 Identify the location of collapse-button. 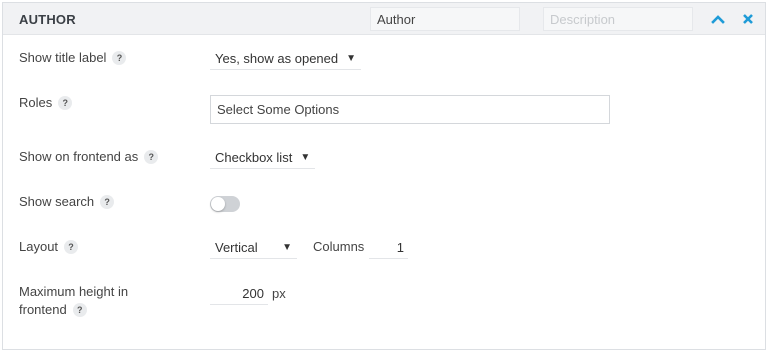
(718, 19).